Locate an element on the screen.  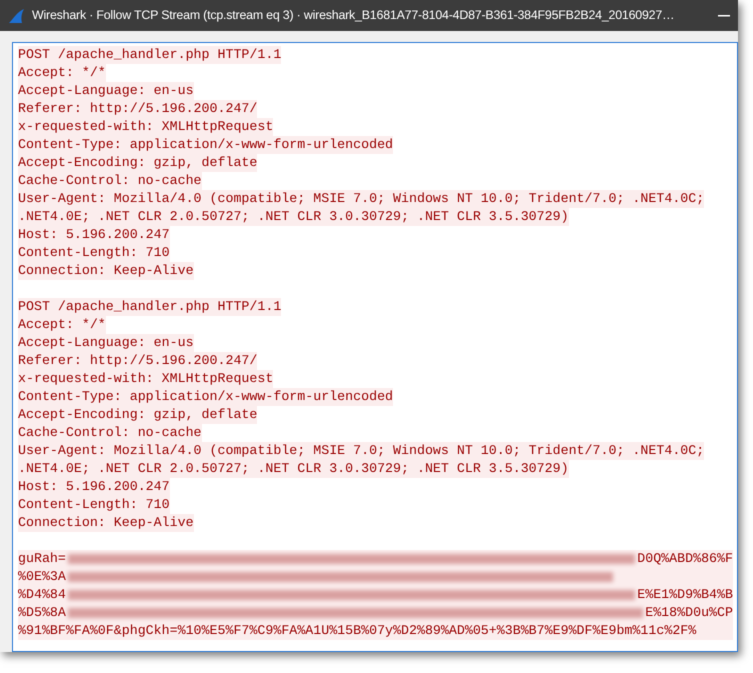
stream-line: E%E1%D9%B4%B is located at coordinates (685, 595).